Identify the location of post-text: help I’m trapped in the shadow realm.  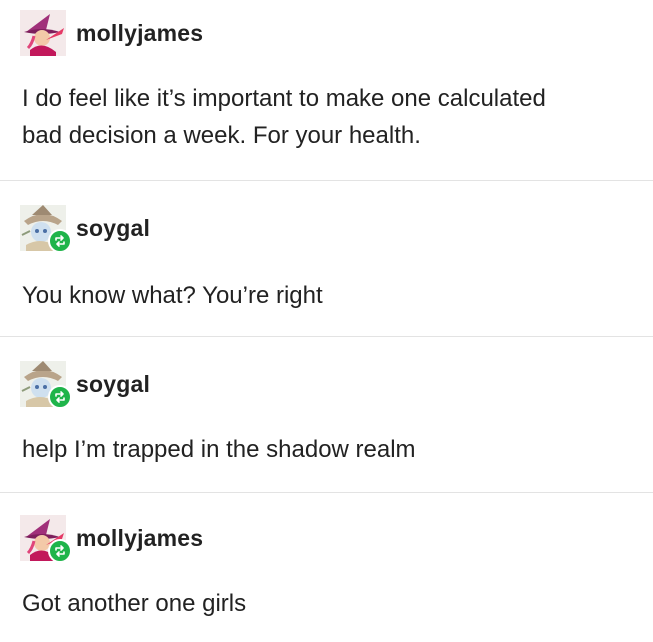
(219, 449).